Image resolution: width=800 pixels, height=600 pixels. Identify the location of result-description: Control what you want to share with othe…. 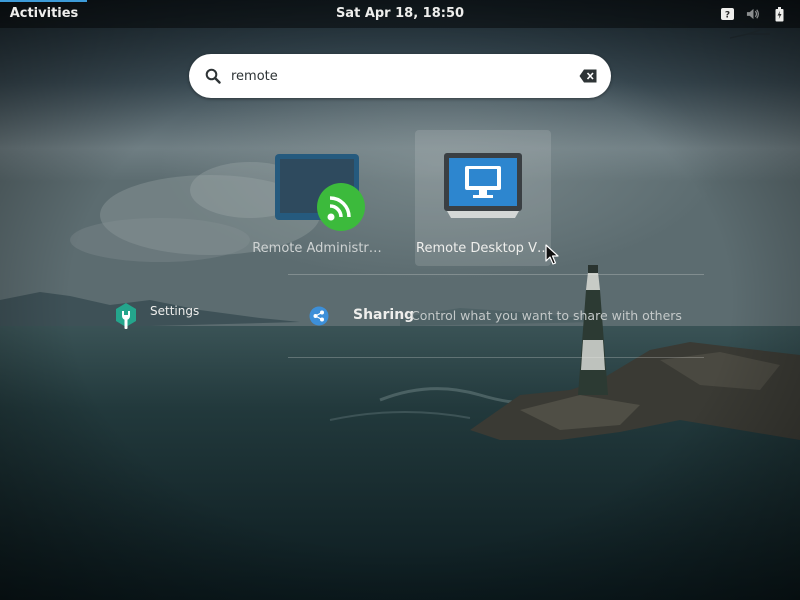
(546, 315).